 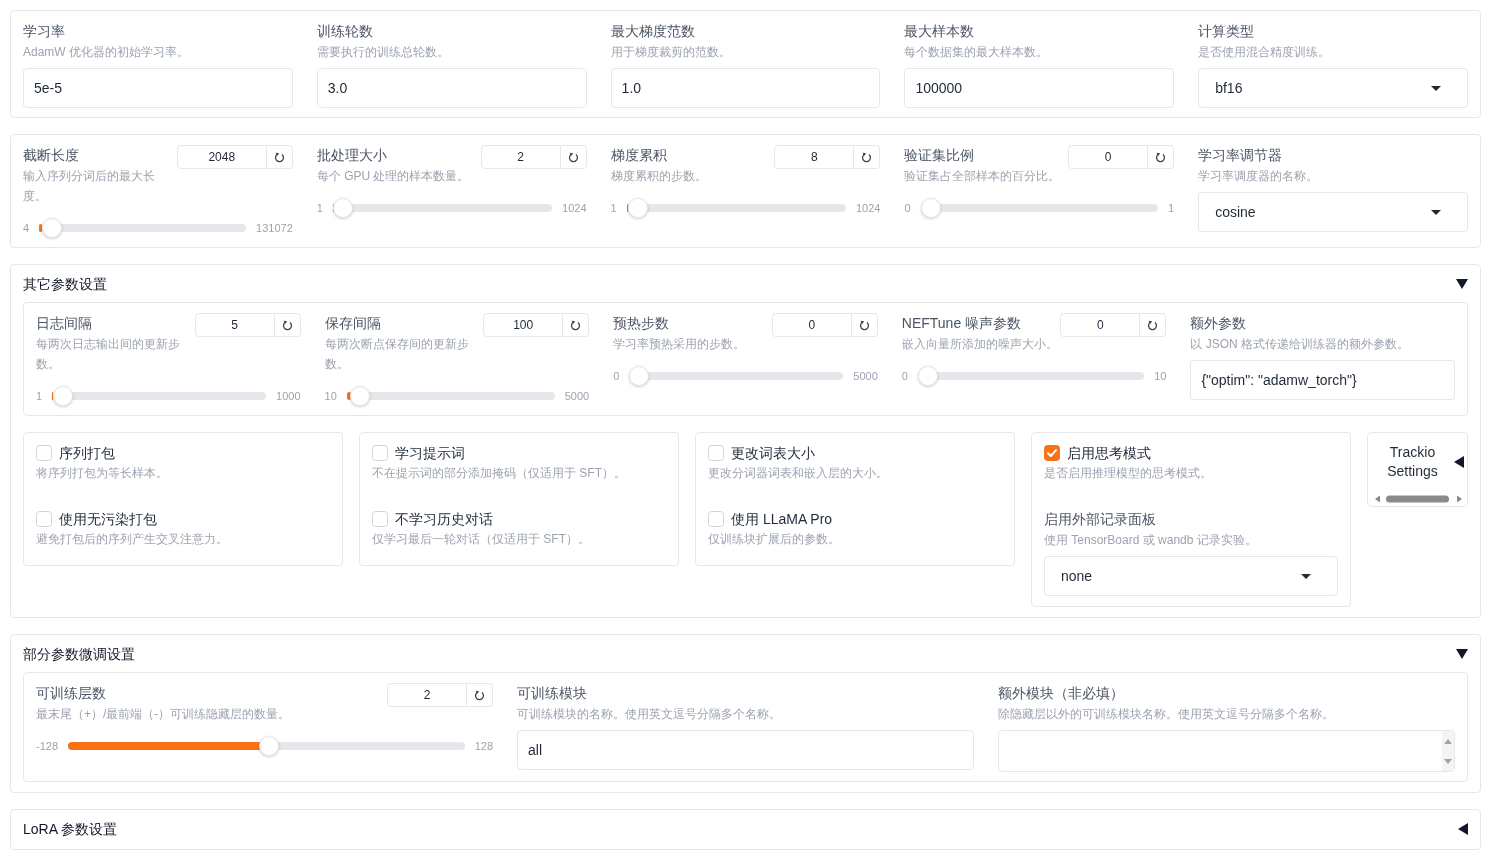 What do you see at coordinates (1333, 212) in the screenshot?
I see `dropdown: cosine` at bounding box center [1333, 212].